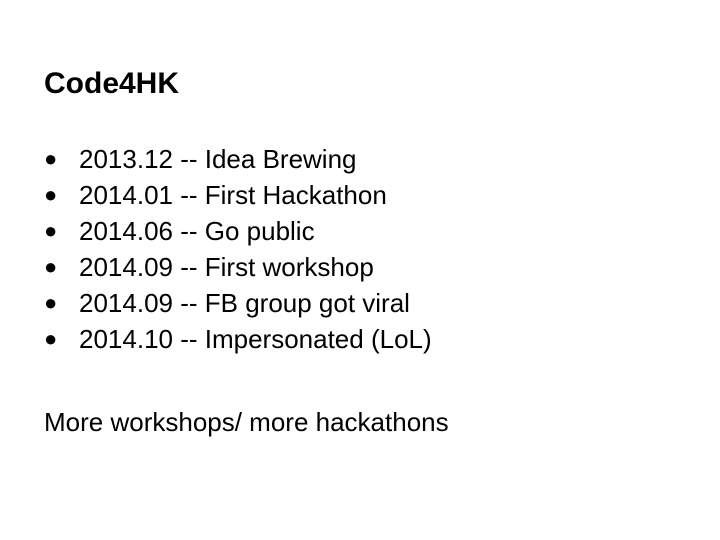  Describe the element at coordinates (197, 231) in the screenshot. I see `list-item-text: 2014.06 -- Go public` at that location.